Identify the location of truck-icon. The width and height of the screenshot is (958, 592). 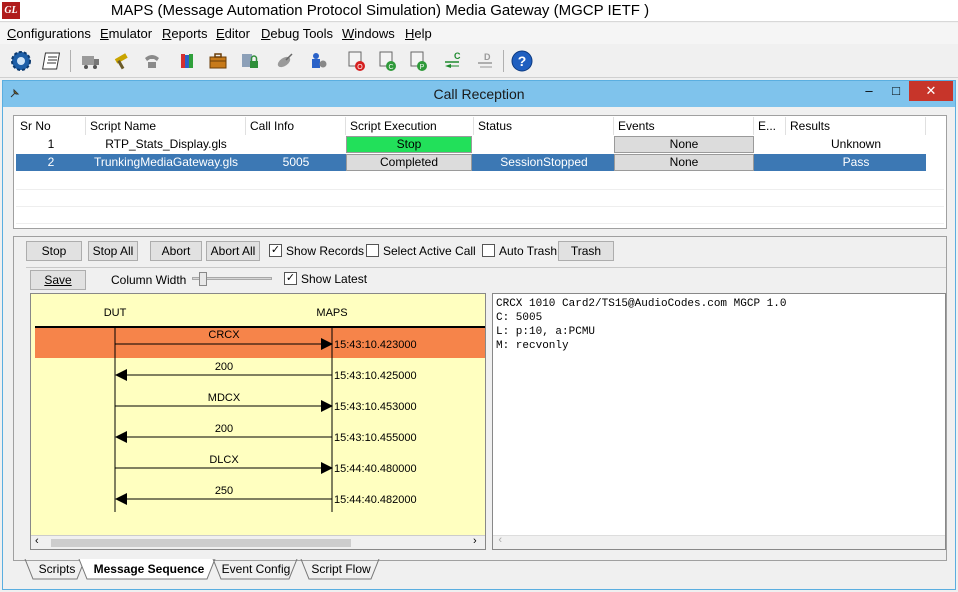
(90, 61).